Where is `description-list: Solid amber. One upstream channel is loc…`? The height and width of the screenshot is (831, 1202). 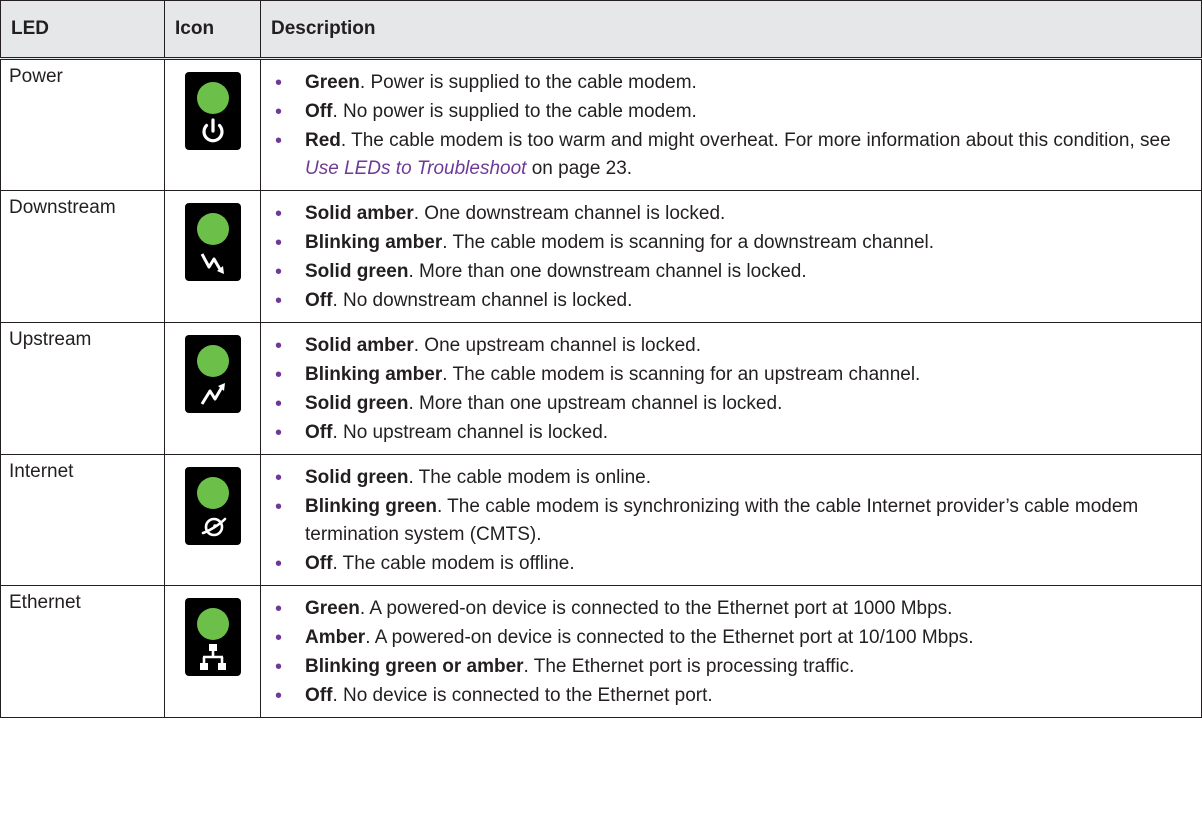 description-list: Solid amber. One upstream channel is loc… is located at coordinates (733, 389).